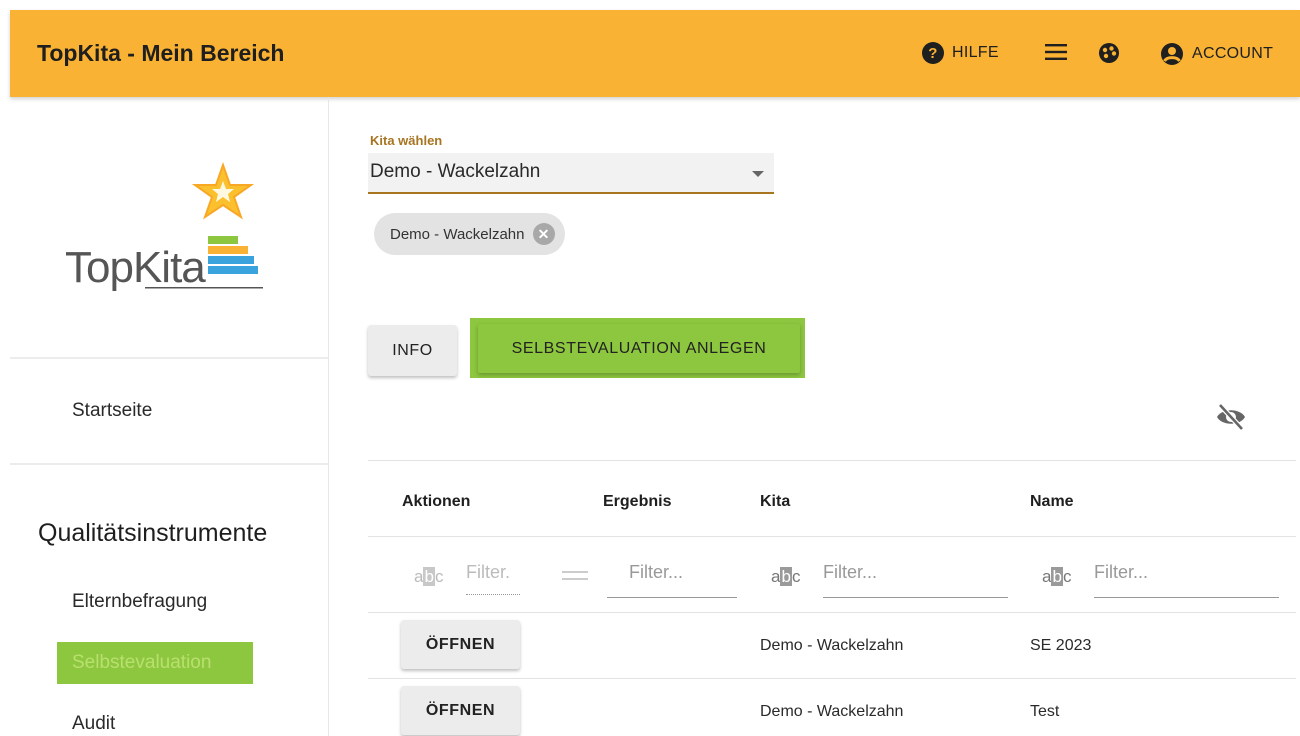 This screenshot has width=1300, height=736. Describe the element at coordinates (1231, 417) in the screenshot. I see `eye-off-icon` at that location.